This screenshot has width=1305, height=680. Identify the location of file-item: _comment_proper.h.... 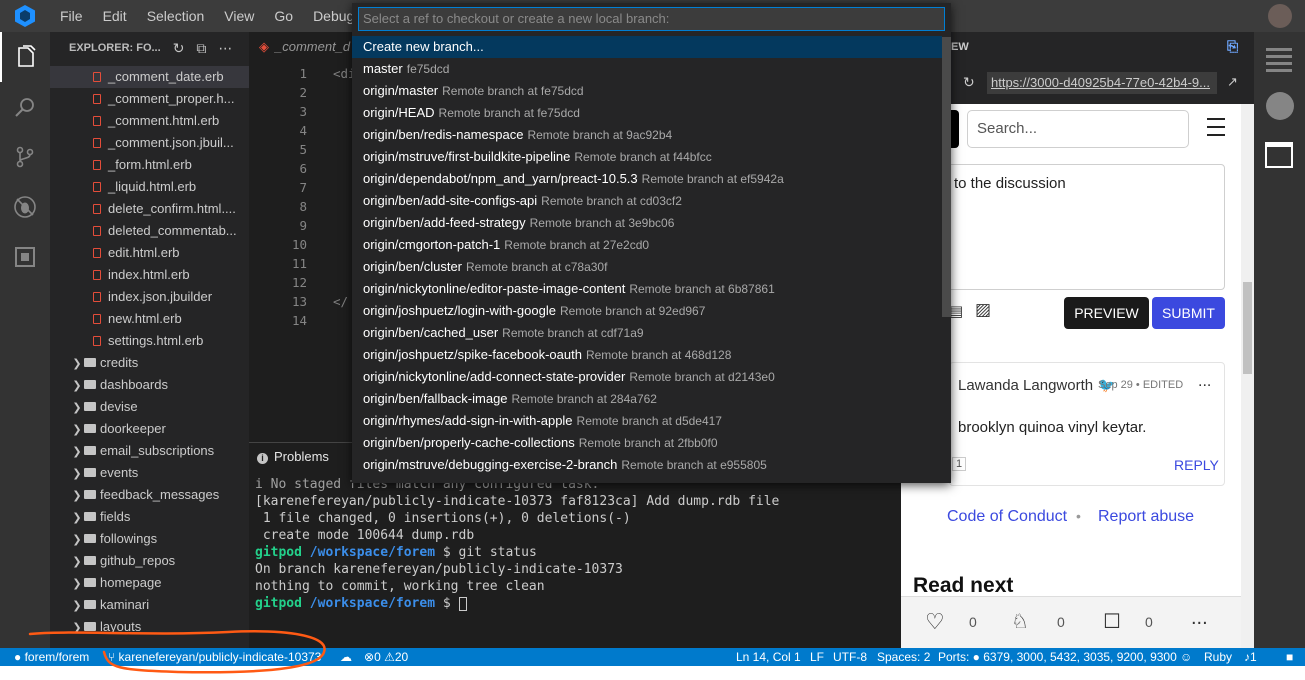
(149, 99).